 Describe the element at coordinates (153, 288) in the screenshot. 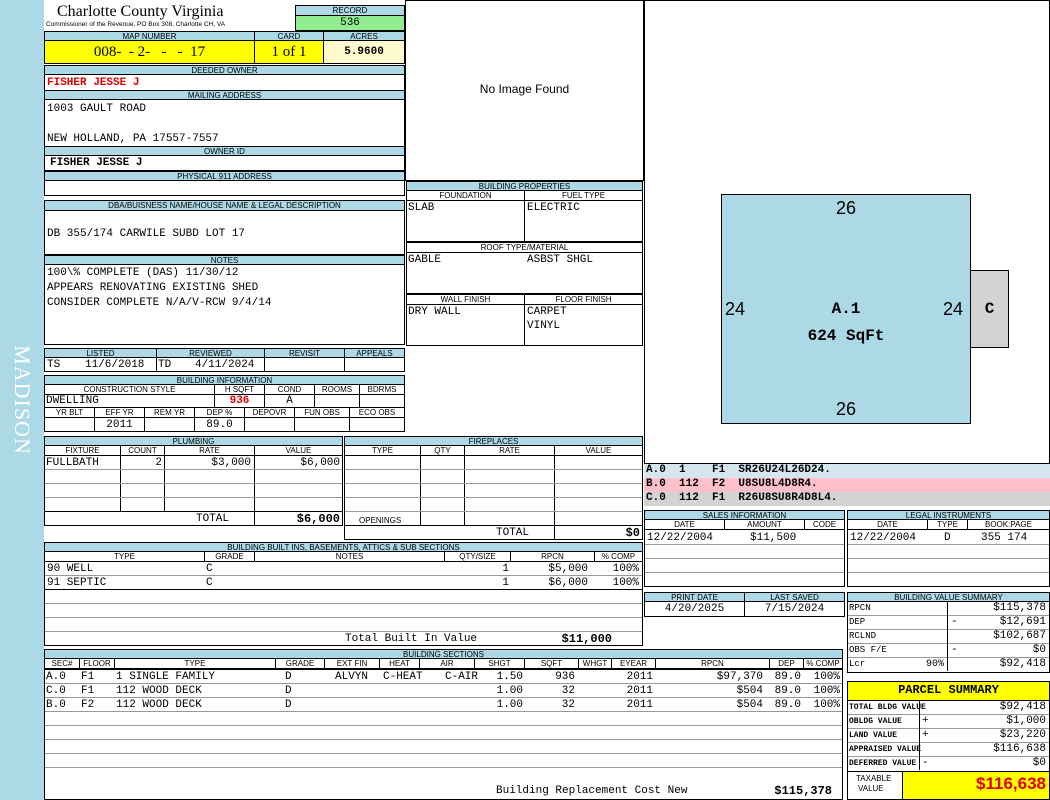

I see `notes-line: APPEARS RENOVATING EXISTING SHED` at that location.